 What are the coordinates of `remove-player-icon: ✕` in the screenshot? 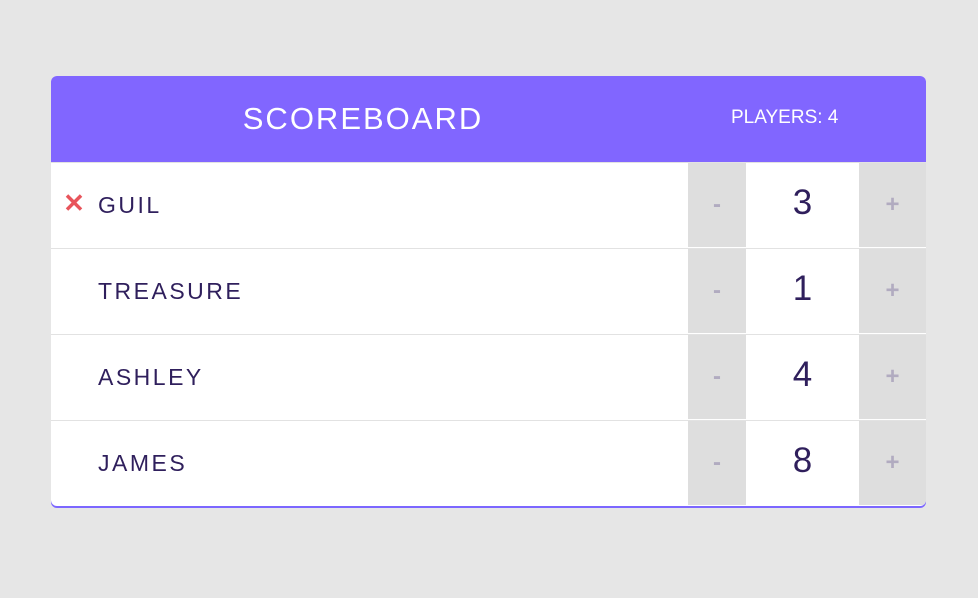 It's located at (74, 203).